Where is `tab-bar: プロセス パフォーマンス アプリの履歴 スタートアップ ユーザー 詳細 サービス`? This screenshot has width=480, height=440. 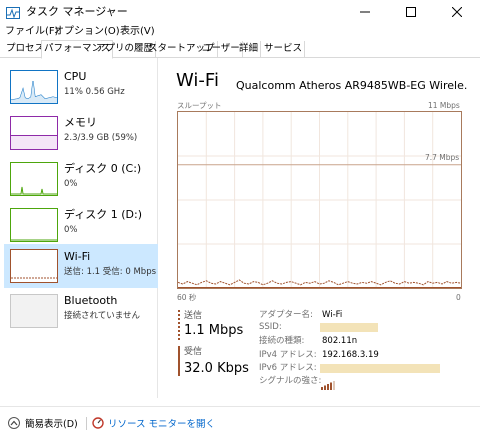 tab-bar: プロセス パフォーマンス アプリの履歴 スタートアップ ユーザー 詳細 サービス is located at coordinates (240, 49).